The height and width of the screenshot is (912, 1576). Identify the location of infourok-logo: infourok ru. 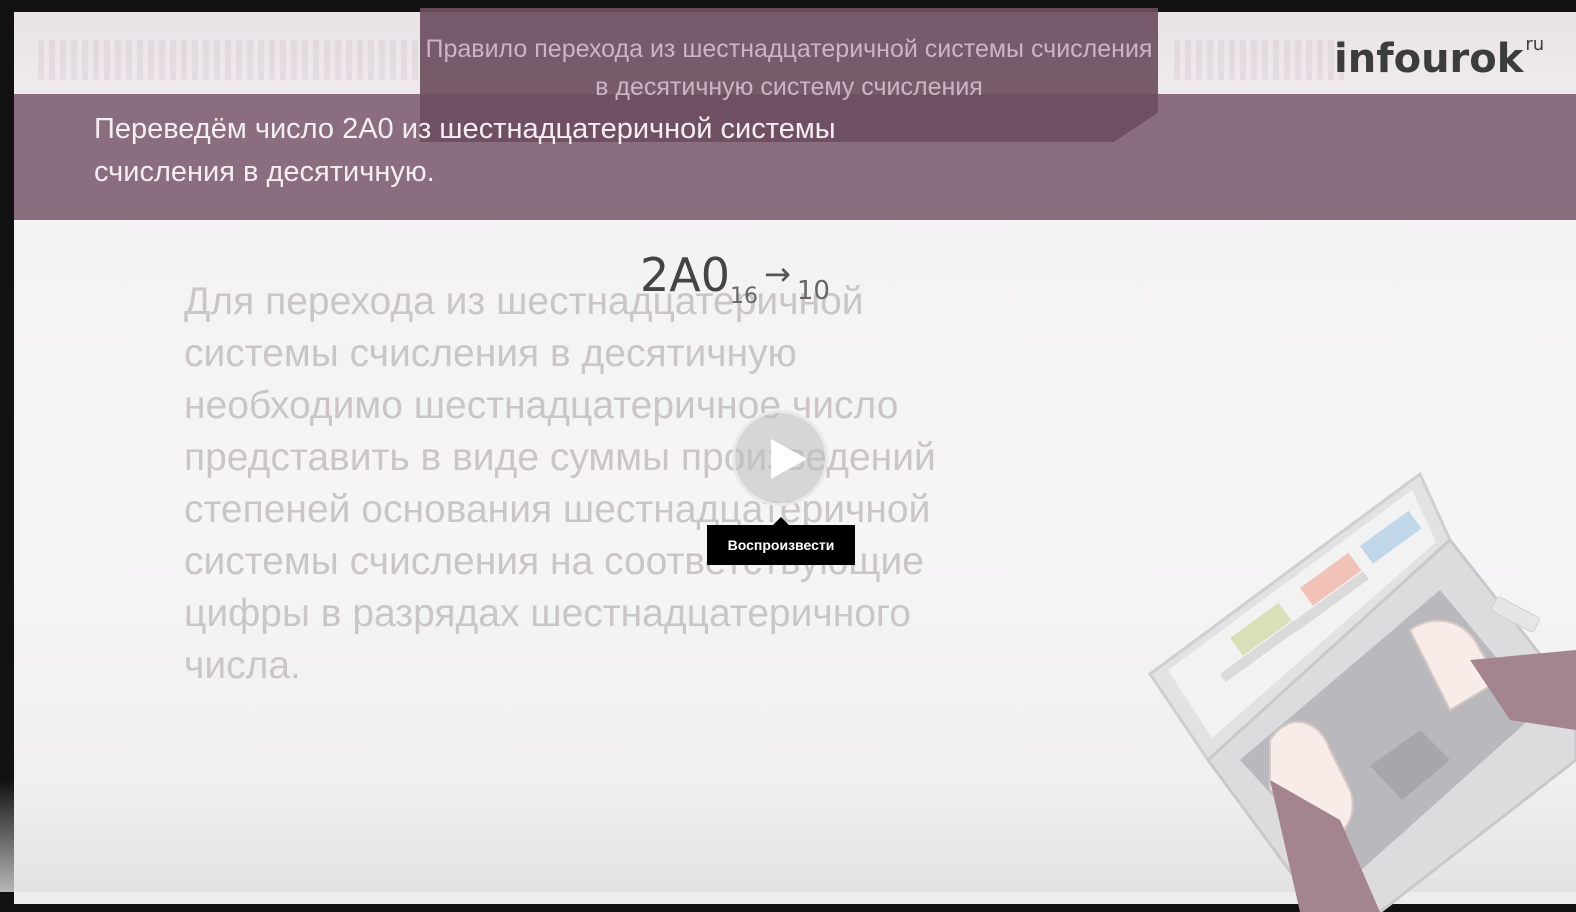
(1439, 58).